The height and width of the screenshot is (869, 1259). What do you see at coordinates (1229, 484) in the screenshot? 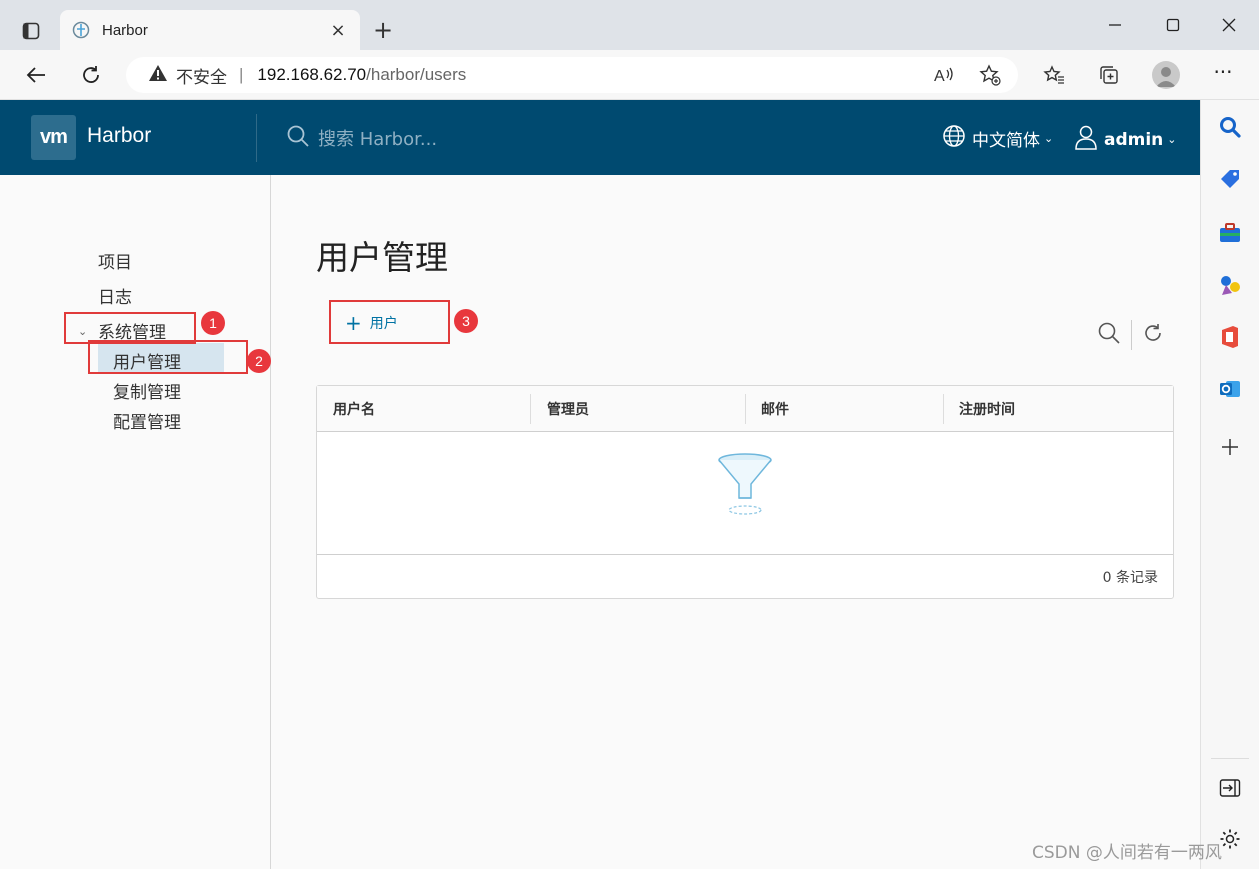
I see `edge-side-panel` at bounding box center [1229, 484].